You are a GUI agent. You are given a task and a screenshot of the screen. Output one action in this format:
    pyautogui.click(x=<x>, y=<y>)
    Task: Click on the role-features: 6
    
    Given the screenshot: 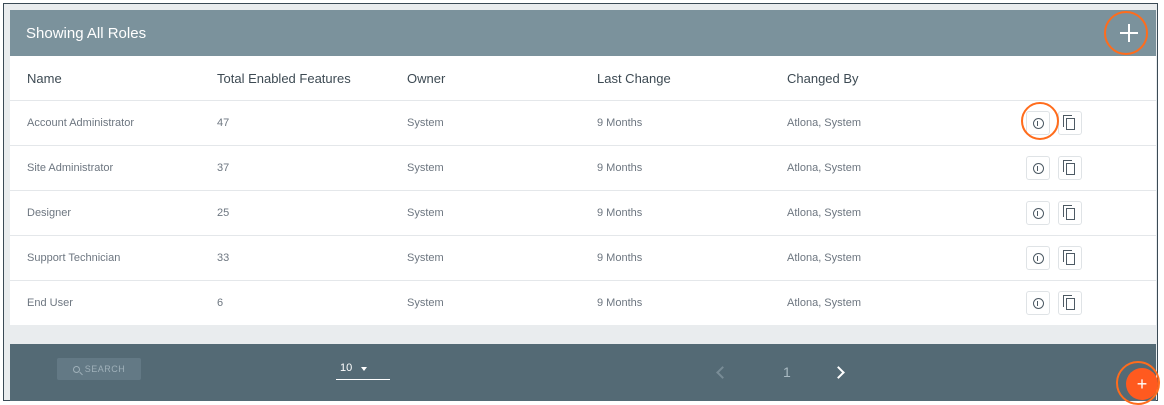 What is the action you would take?
    pyautogui.click(x=220, y=303)
    